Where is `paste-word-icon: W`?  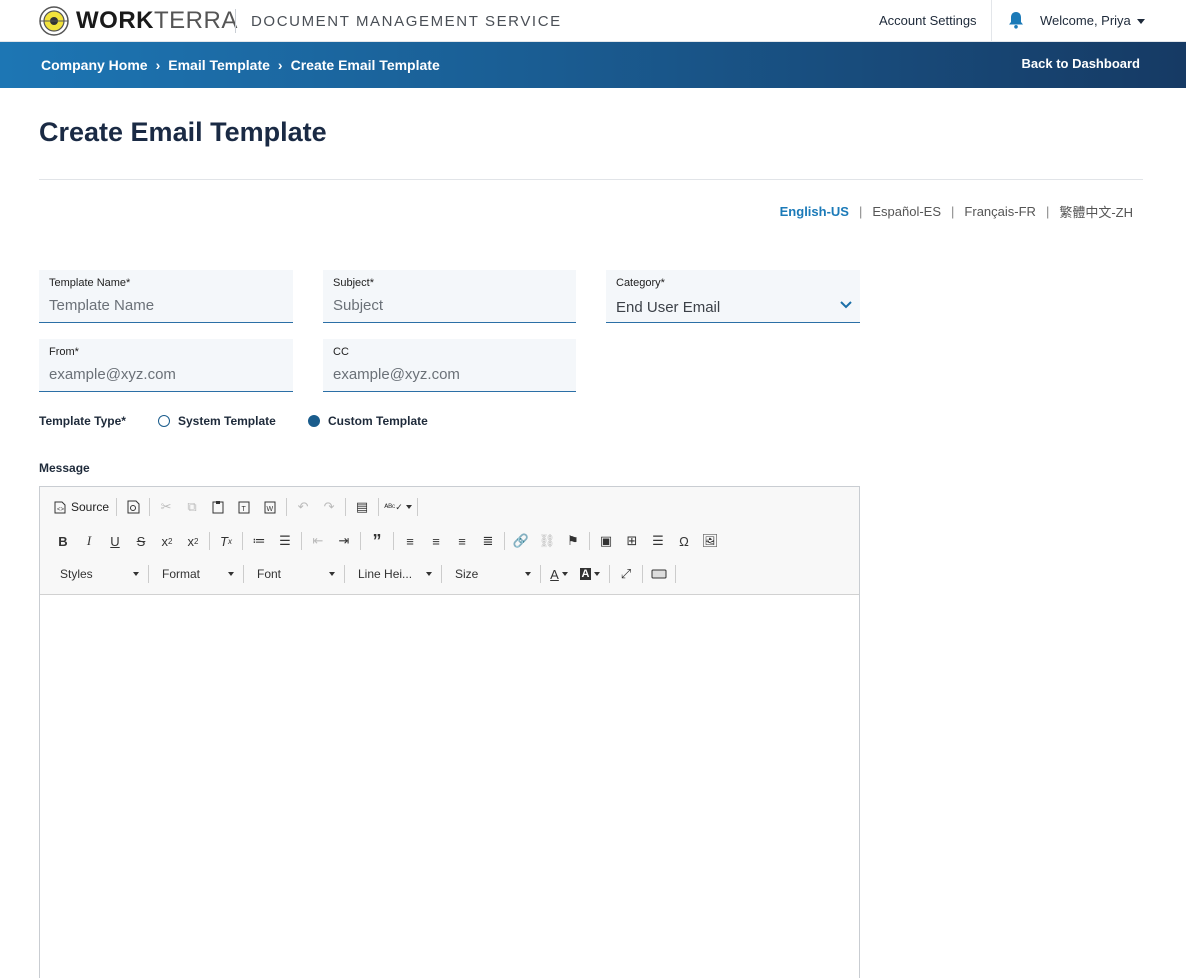 paste-word-icon: W is located at coordinates (270, 507).